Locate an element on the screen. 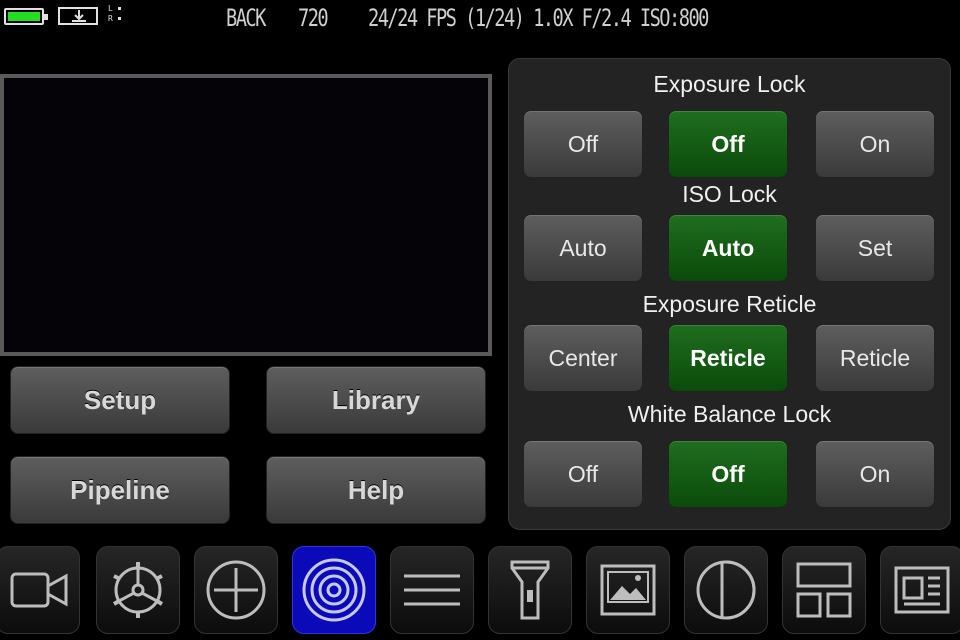 The height and width of the screenshot is (640, 960). torch-button is located at coordinates (530, 590).